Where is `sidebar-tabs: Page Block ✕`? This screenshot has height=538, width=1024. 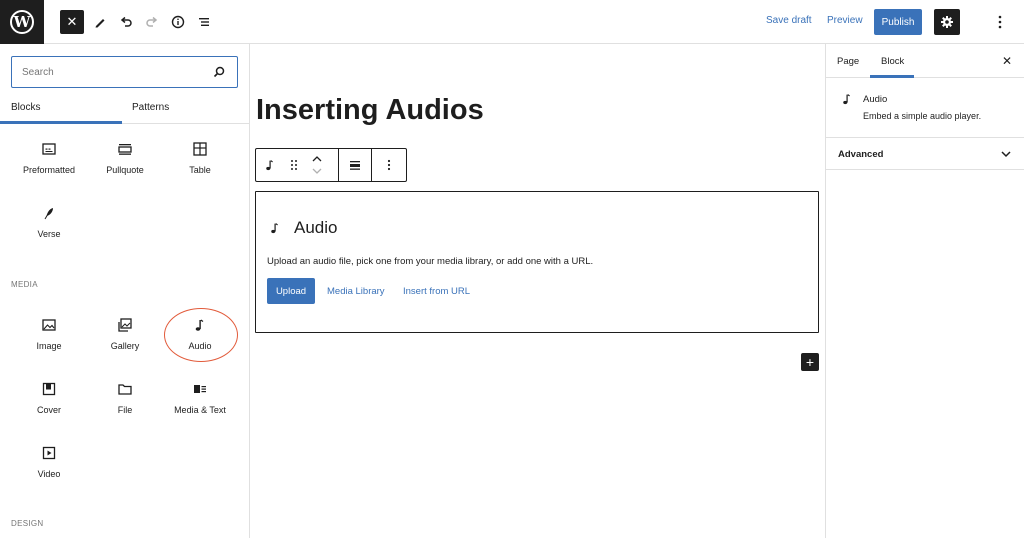
sidebar-tabs: Page Block ✕ is located at coordinates (925, 61).